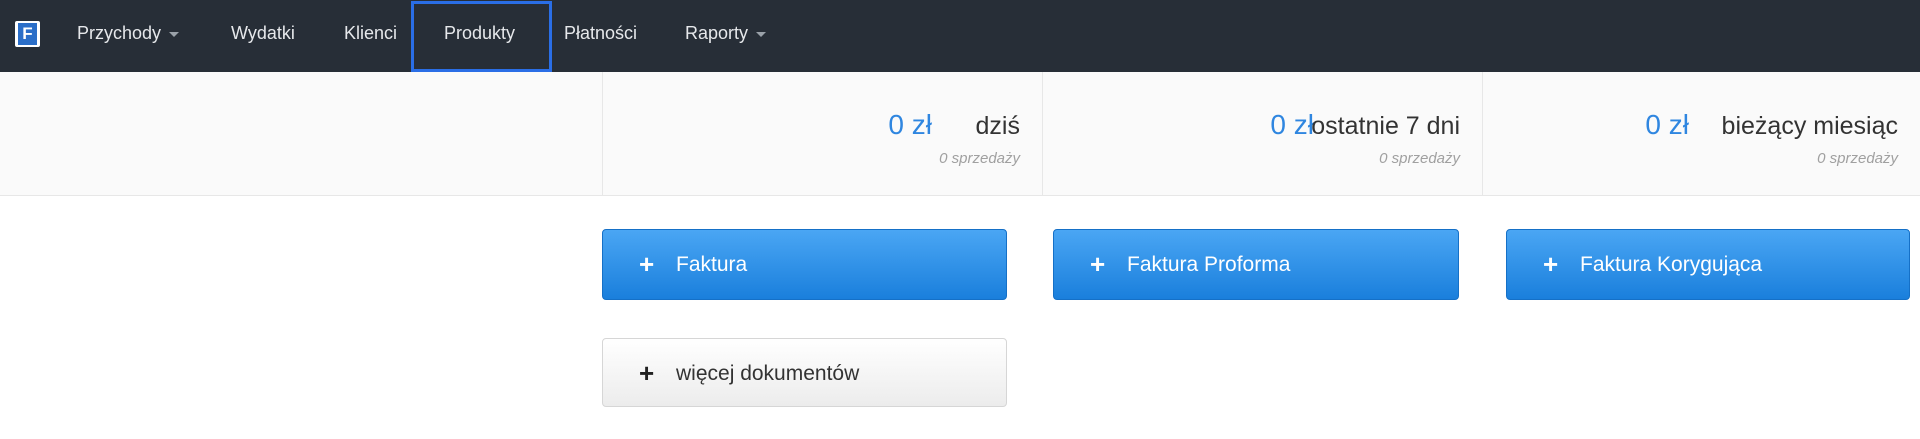 This screenshot has width=1920, height=439. I want to click on more-documents-button: + więcej dokumentów, so click(804, 372).